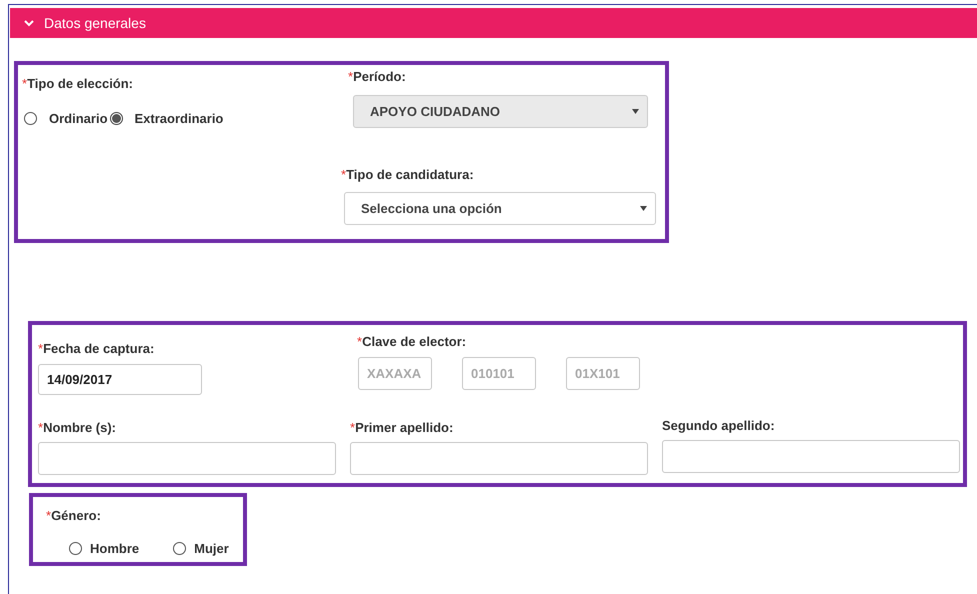 The width and height of the screenshot is (977, 594). I want to click on field-label: *Clave de elector:, so click(411, 341).